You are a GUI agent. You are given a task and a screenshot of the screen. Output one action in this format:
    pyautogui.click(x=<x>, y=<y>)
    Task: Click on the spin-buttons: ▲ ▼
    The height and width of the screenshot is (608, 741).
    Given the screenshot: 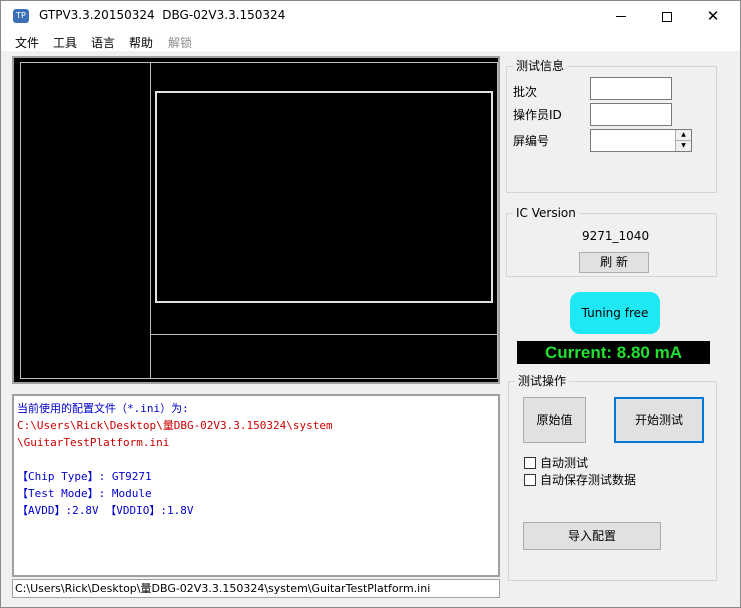 What is the action you would take?
    pyautogui.click(x=683, y=140)
    